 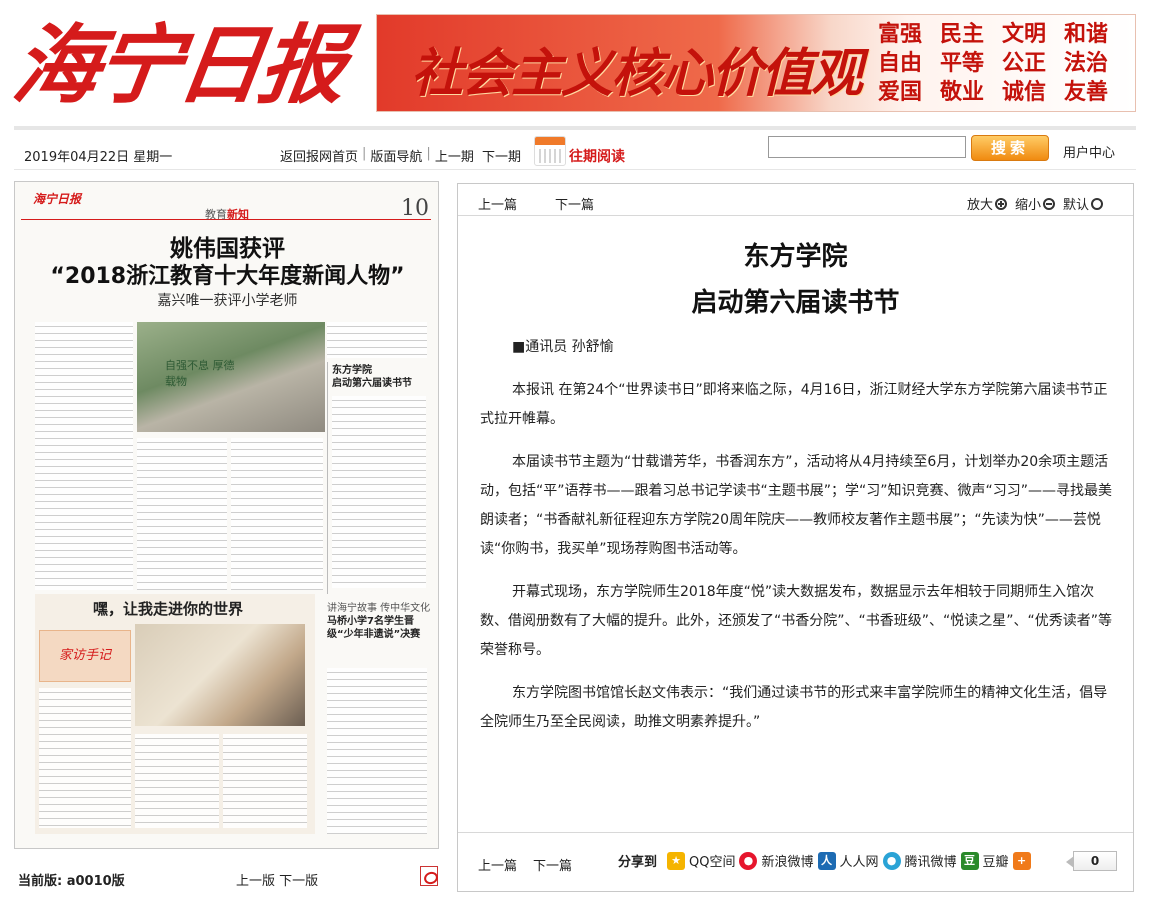 What do you see at coordinates (319, 155) in the screenshot?
I see `home-link: 返回报网首页` at bounding box center [319, 155].